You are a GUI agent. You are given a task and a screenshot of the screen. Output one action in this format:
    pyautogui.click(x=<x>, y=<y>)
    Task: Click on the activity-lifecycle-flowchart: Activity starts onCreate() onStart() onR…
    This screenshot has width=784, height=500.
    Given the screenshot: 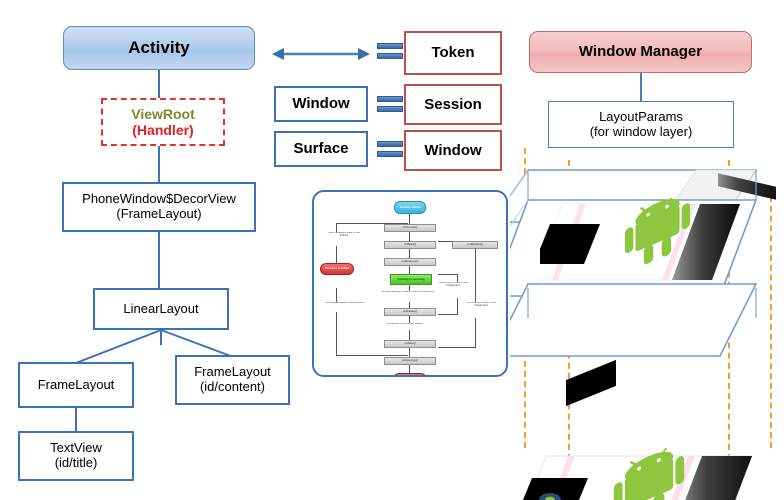 What is the action you would take?
    pyautogui.click(x=410, y=283)
    